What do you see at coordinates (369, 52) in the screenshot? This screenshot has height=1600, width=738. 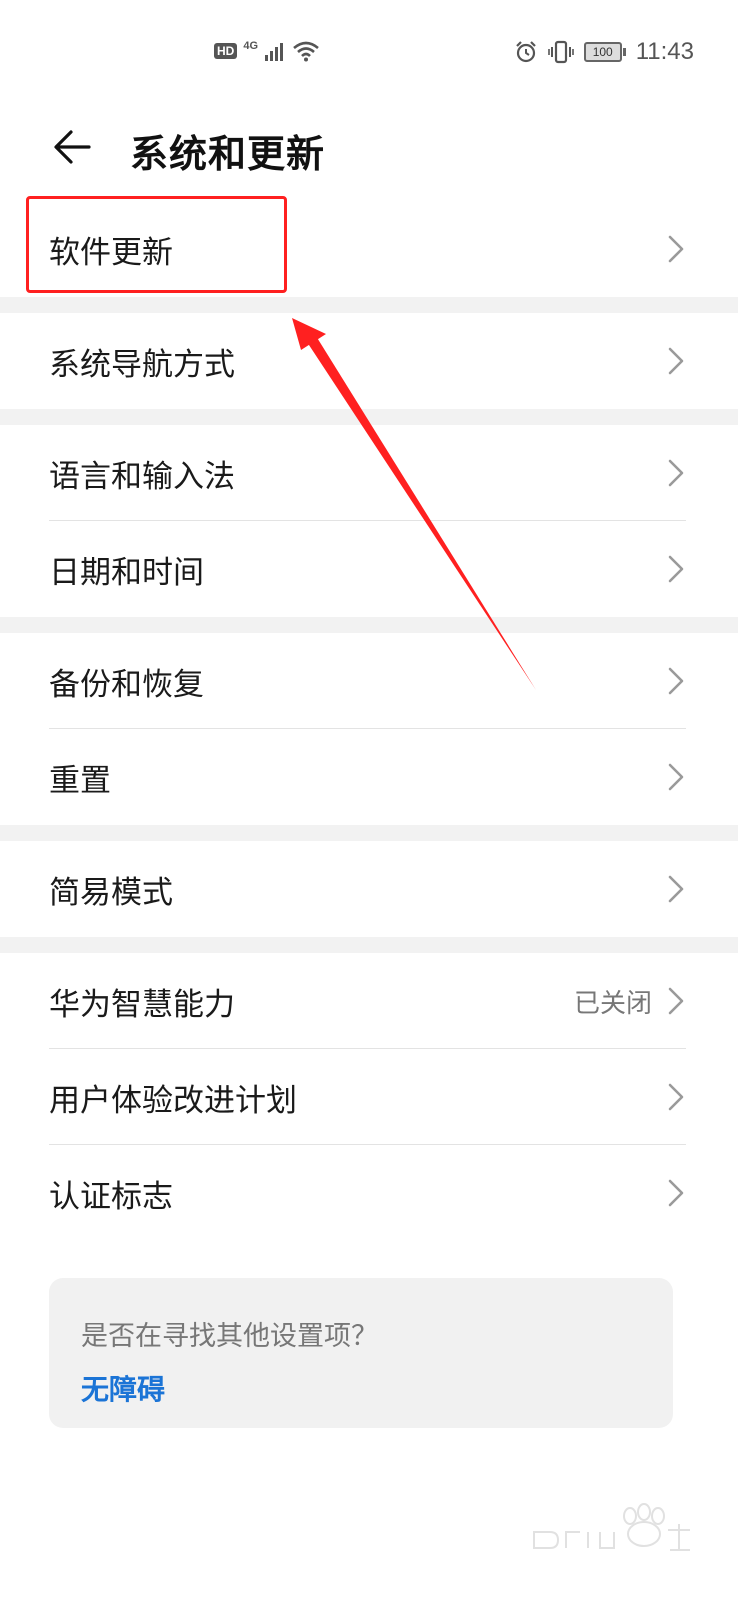 I see `status-bar: HD 4G 100 11:43` at bounding box center [369, 52].